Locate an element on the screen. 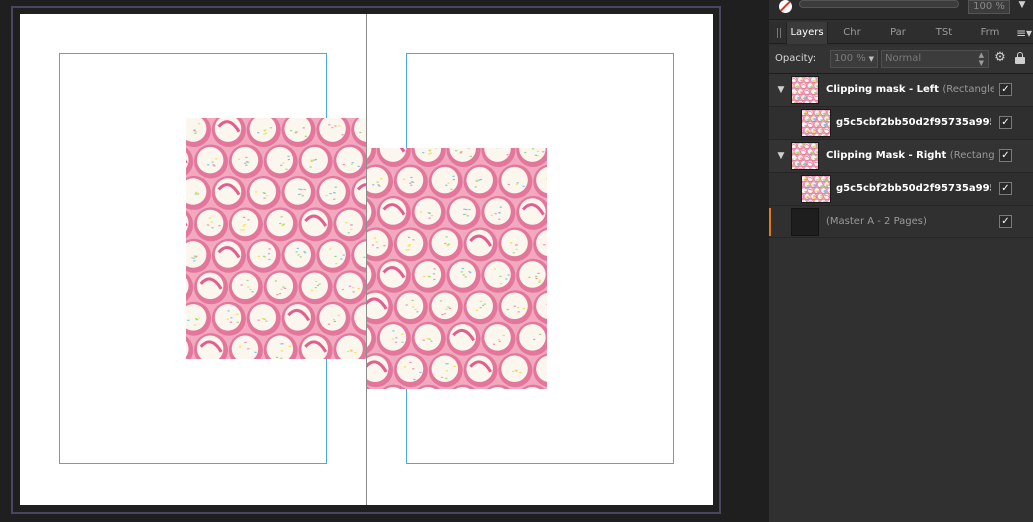 This screenshot has width=1033, height=522. layer-name: (Master A - 2 Pages) is located at coordinates (876, 221).